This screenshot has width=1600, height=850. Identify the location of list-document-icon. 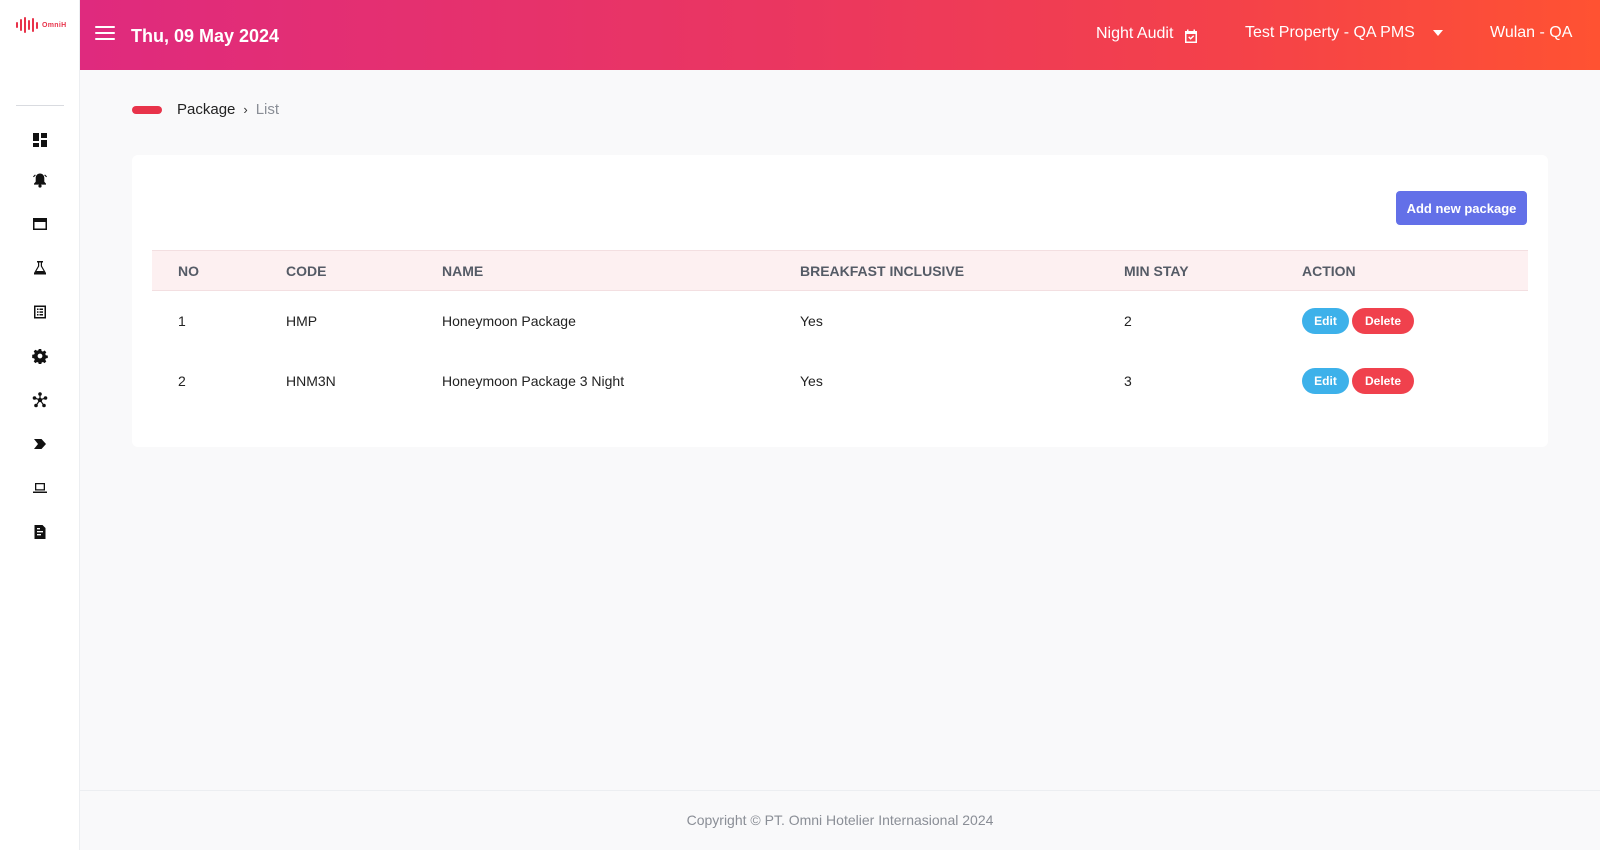
(40, 312).